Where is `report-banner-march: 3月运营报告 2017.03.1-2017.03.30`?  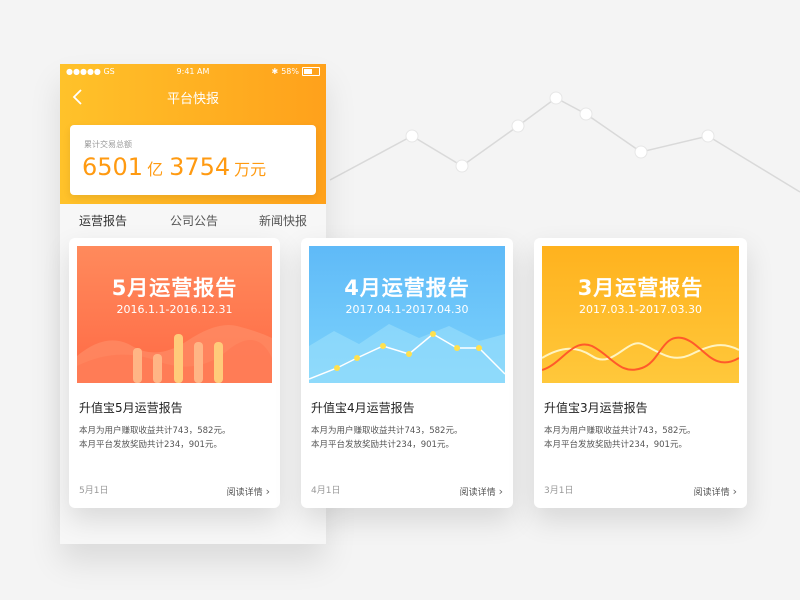 report-banner-march: 3月运营报告 2017.03.1-2017.03.30 is located at coordinates (640, 314).